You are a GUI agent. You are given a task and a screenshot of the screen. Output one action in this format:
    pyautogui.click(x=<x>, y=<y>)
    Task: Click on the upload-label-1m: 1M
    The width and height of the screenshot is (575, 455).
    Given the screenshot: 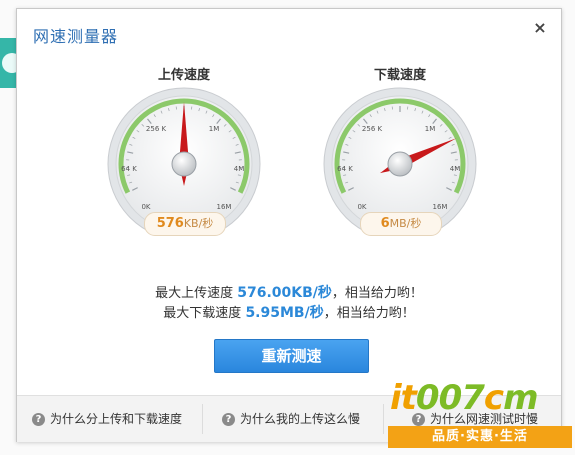 What is the action you would take?
    pyautogui.click(x=214, y=129)
    